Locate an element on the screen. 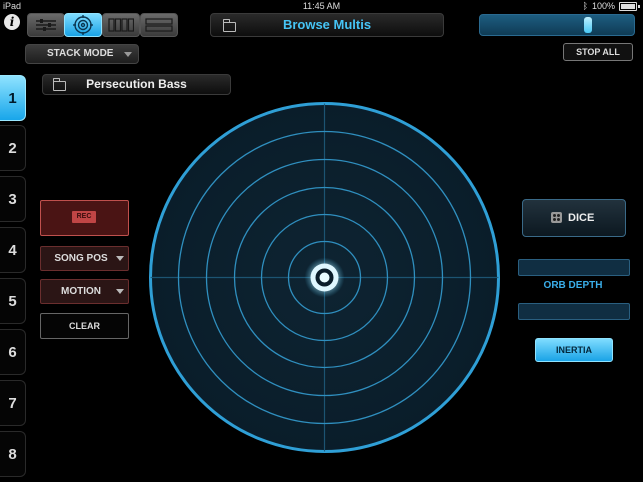 The height and width of the screenshot is (482, 643). volume-slider-knob is located at coordinates (587, 25).